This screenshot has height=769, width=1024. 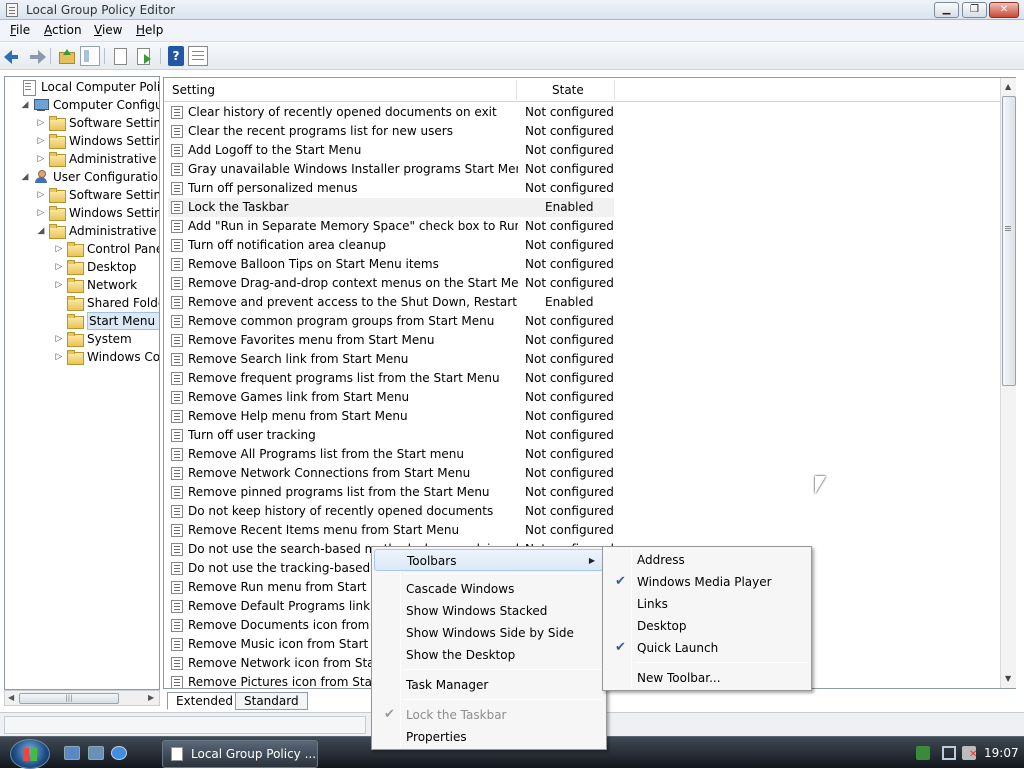 What do you see at coordinates (489, 737) in the screenshot?
I see `context-menu-item: Properties` at bounding box center [489, 737].